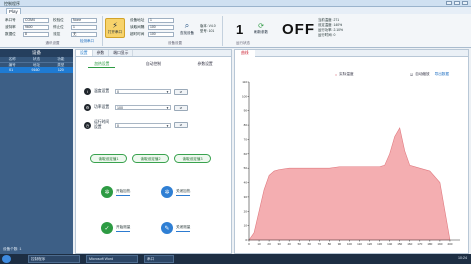 This screenshot has width=471, height=264. Describe the element at coordinates (36, 20) in the screenshot. I see `port-input: COM4` at that location.